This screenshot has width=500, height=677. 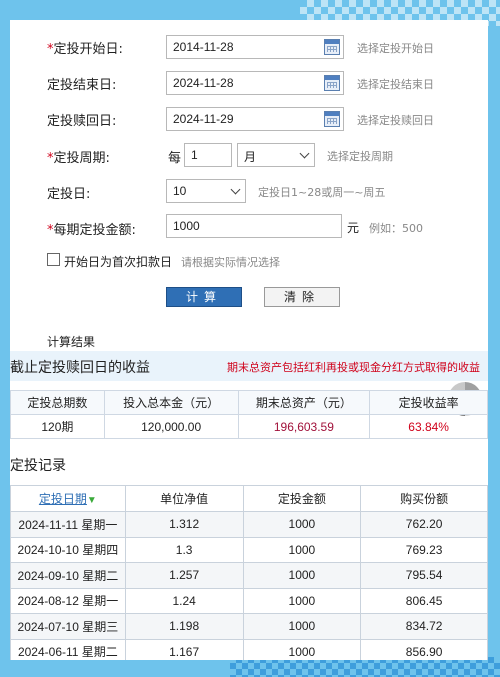 What do you see at coordinates (302, 297) in the screenshot?
I see `clear-button: 清除` at bounding box center [302, 297].